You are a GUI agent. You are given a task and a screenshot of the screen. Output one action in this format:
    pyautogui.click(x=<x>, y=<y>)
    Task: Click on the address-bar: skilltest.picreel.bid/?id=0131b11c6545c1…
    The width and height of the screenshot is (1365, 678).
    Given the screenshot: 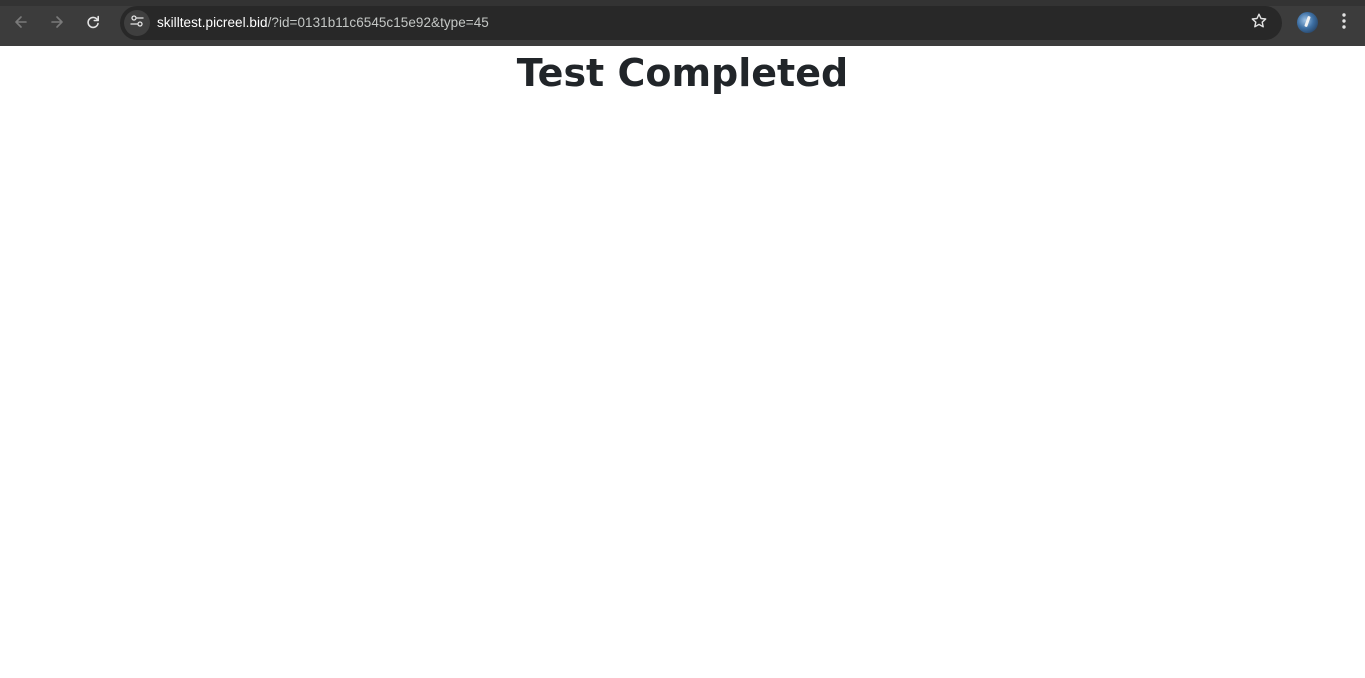 What is the action you would take?
    pyautogui.click(x=701, y=23)
    